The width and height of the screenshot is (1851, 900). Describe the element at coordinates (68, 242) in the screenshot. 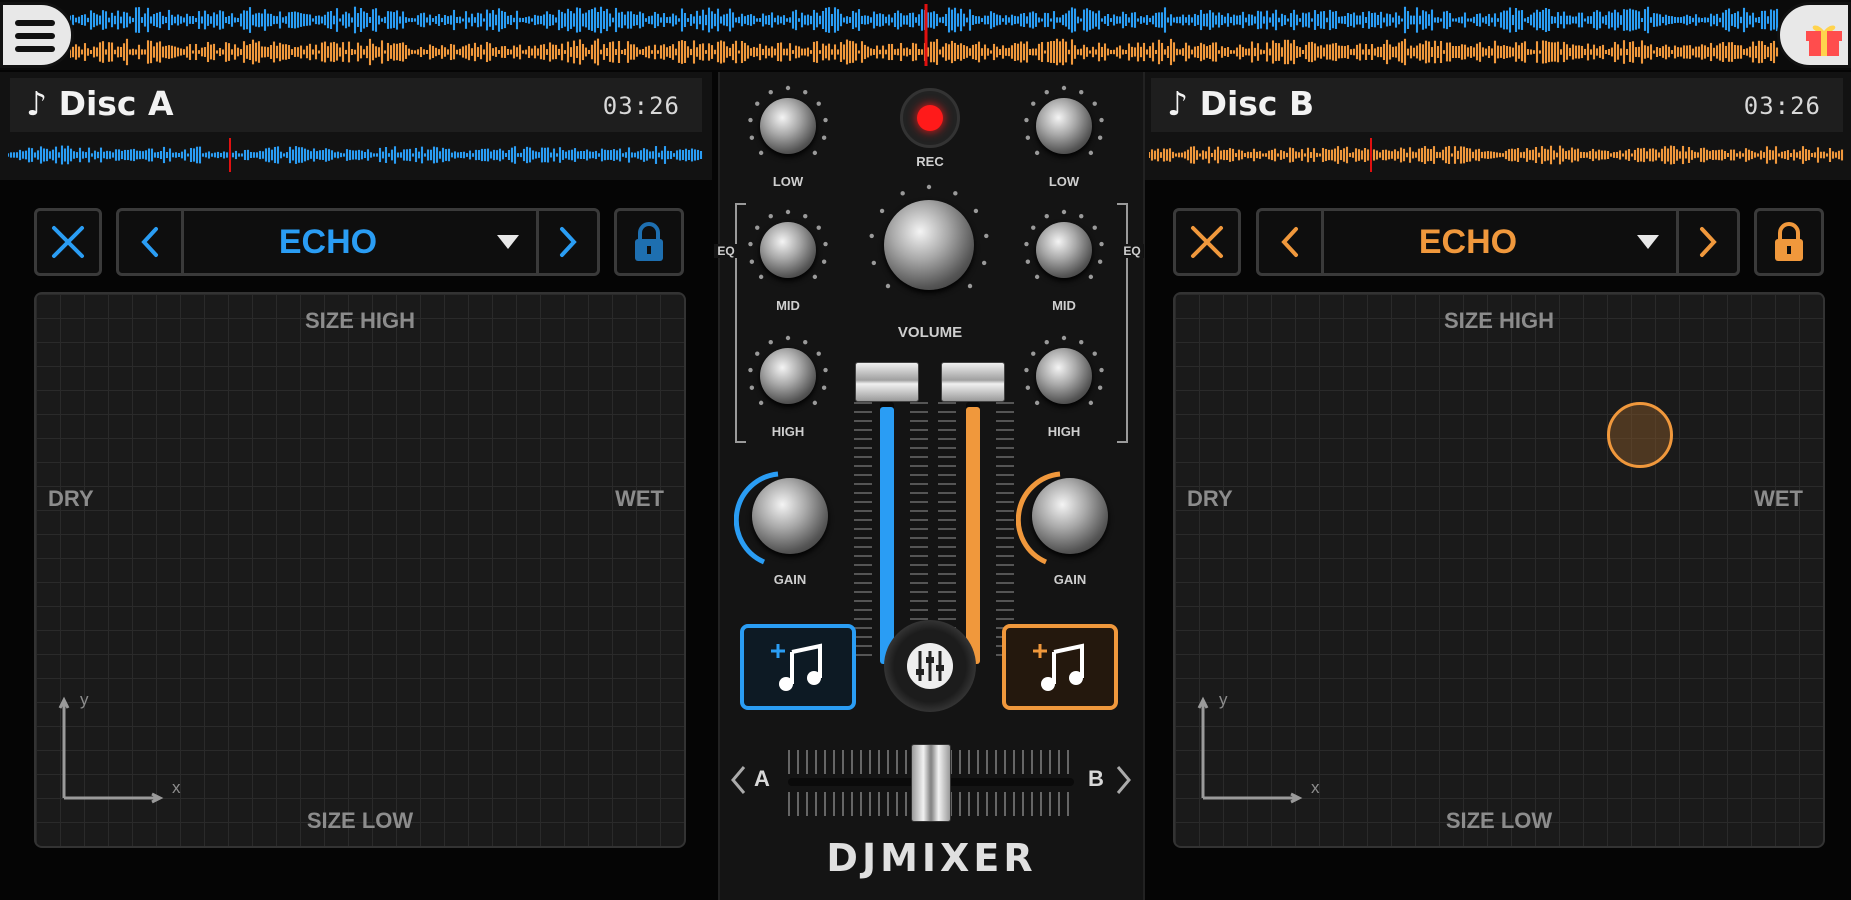

I see `deck-a-fx-close-button` at that location.